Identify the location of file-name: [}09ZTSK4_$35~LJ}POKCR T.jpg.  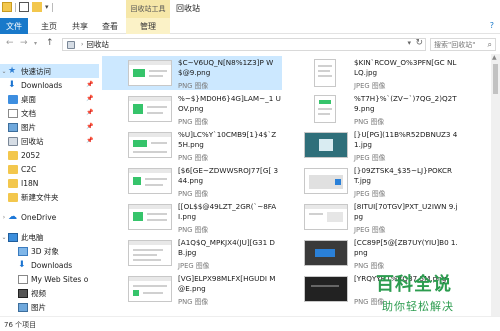
(403, 175).